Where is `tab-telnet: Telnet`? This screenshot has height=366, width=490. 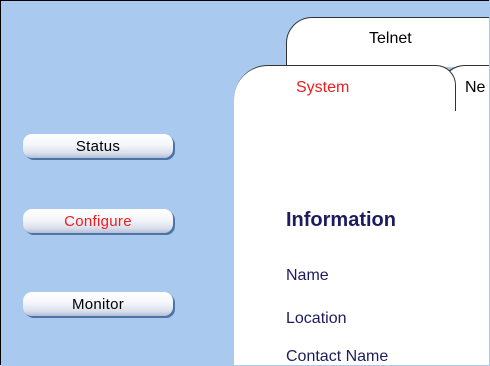 tab-telnet: Telnet is located at coordinates (387, 42).